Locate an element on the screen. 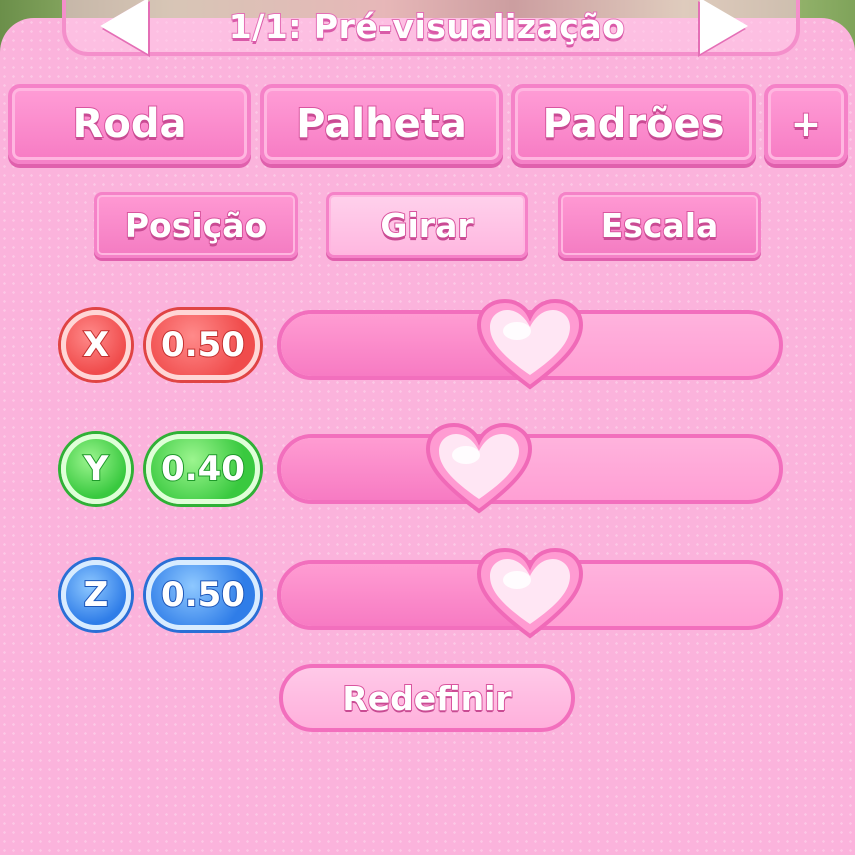 This screenshot has height=855, width=855. arrow-left-icon is located at coordinates (124, 27).